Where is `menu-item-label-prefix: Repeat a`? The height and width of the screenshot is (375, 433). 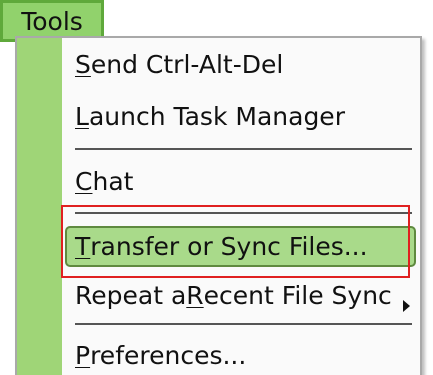 menu-item-label-prefix: Repeat a is located at coordinates (131, 295).